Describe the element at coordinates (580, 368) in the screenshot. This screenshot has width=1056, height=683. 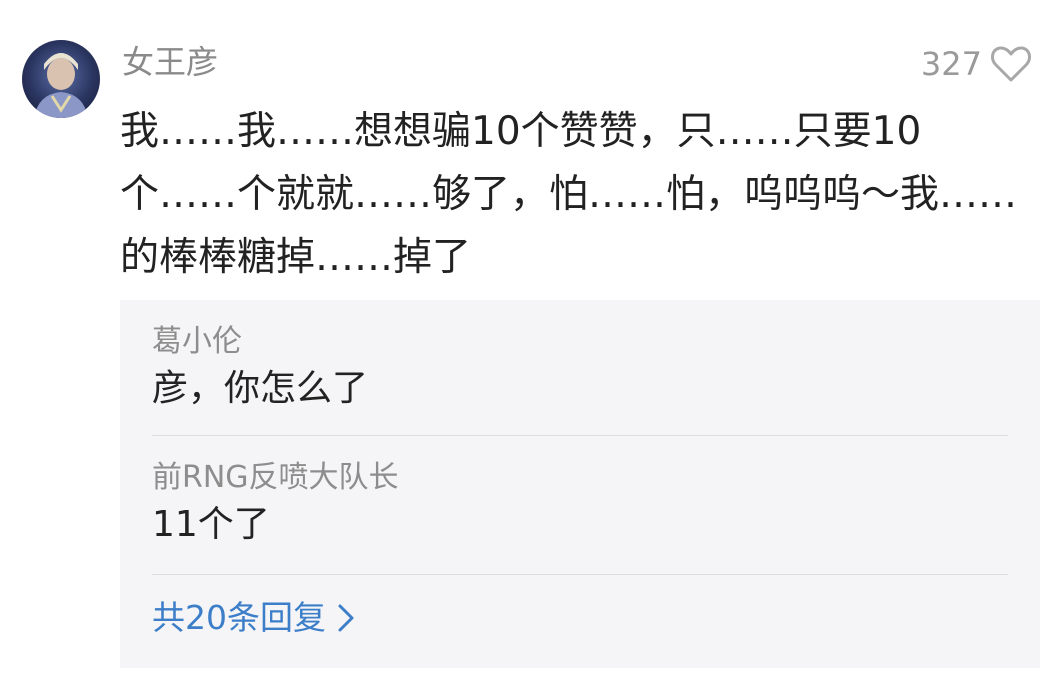
I see `reply-item: 葛小伦 彦，你怎么了` at that location.